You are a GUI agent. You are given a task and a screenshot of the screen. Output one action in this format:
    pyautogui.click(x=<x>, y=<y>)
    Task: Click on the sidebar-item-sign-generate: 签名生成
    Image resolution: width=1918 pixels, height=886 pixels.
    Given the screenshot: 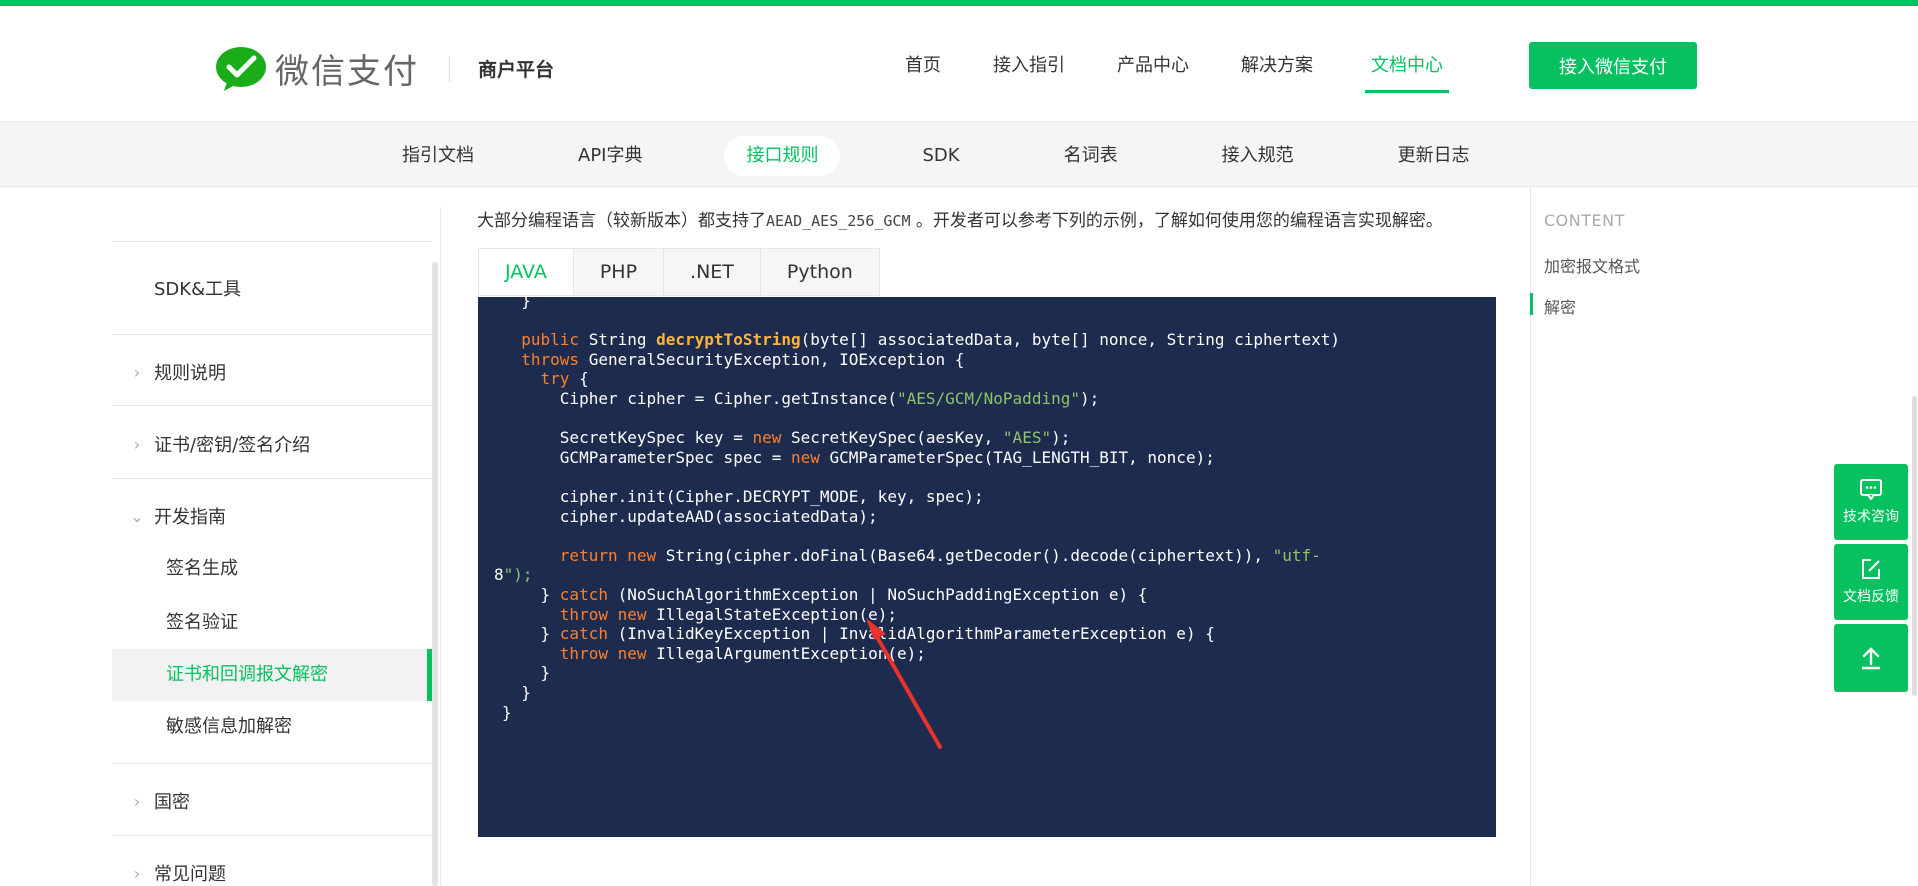 What is the action you would take?
    pyautogui.click(x=272, y=569)
    